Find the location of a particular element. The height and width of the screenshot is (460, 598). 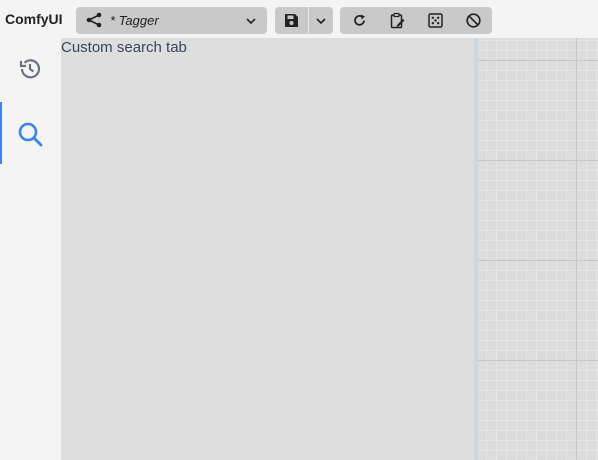

action-button-group is located at coordinates (416, 20).